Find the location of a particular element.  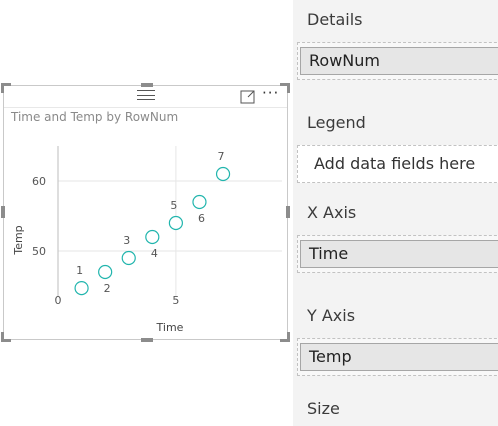

x-tick-label: 5 is located at coordinates (175, 300).